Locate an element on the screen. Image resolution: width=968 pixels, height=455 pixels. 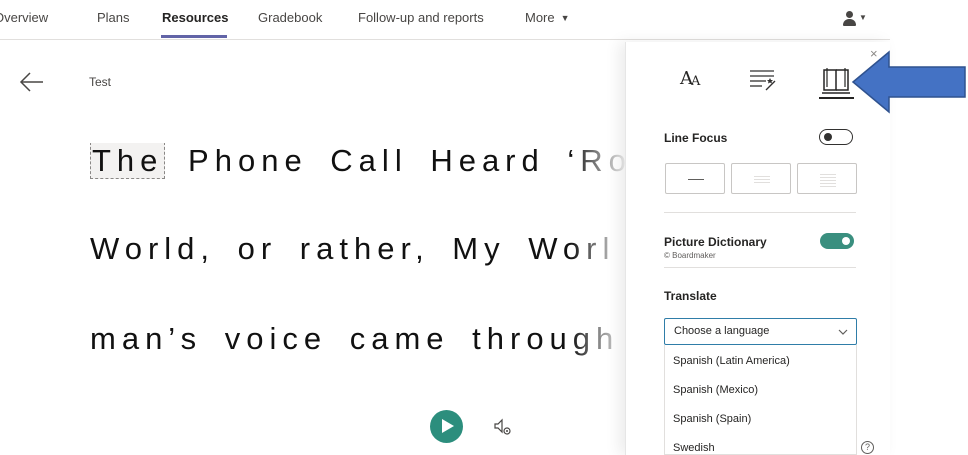
boardmaker-credit: © Boardmaker is located at coordinates (690, 255).